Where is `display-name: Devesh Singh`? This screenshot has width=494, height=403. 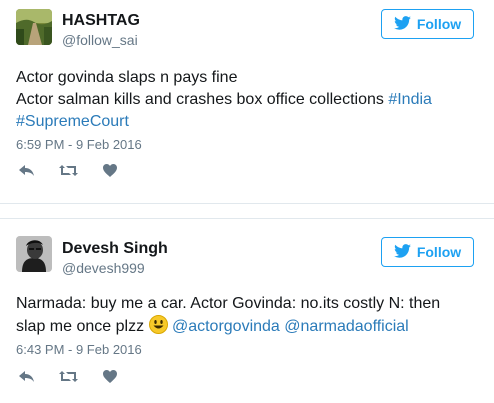
display-name: Devesh Singh is located at coordinates (115, 249).